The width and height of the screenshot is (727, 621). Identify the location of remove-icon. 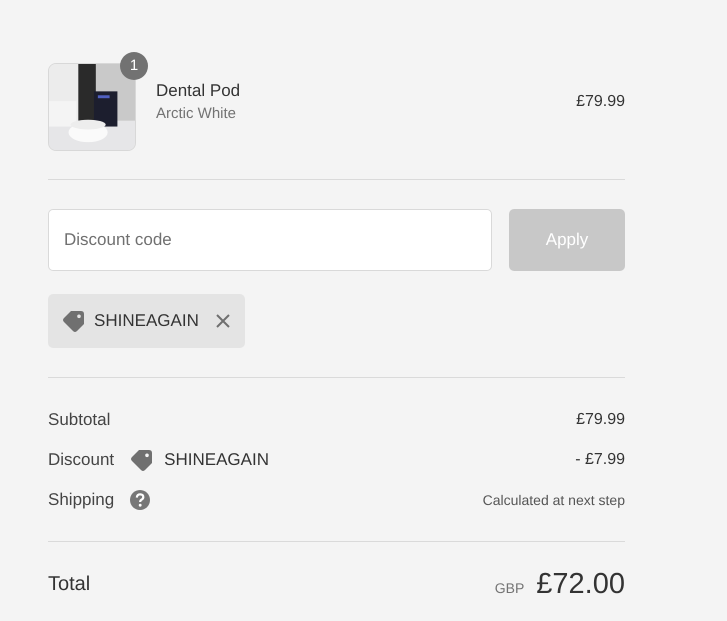
(222, 321).